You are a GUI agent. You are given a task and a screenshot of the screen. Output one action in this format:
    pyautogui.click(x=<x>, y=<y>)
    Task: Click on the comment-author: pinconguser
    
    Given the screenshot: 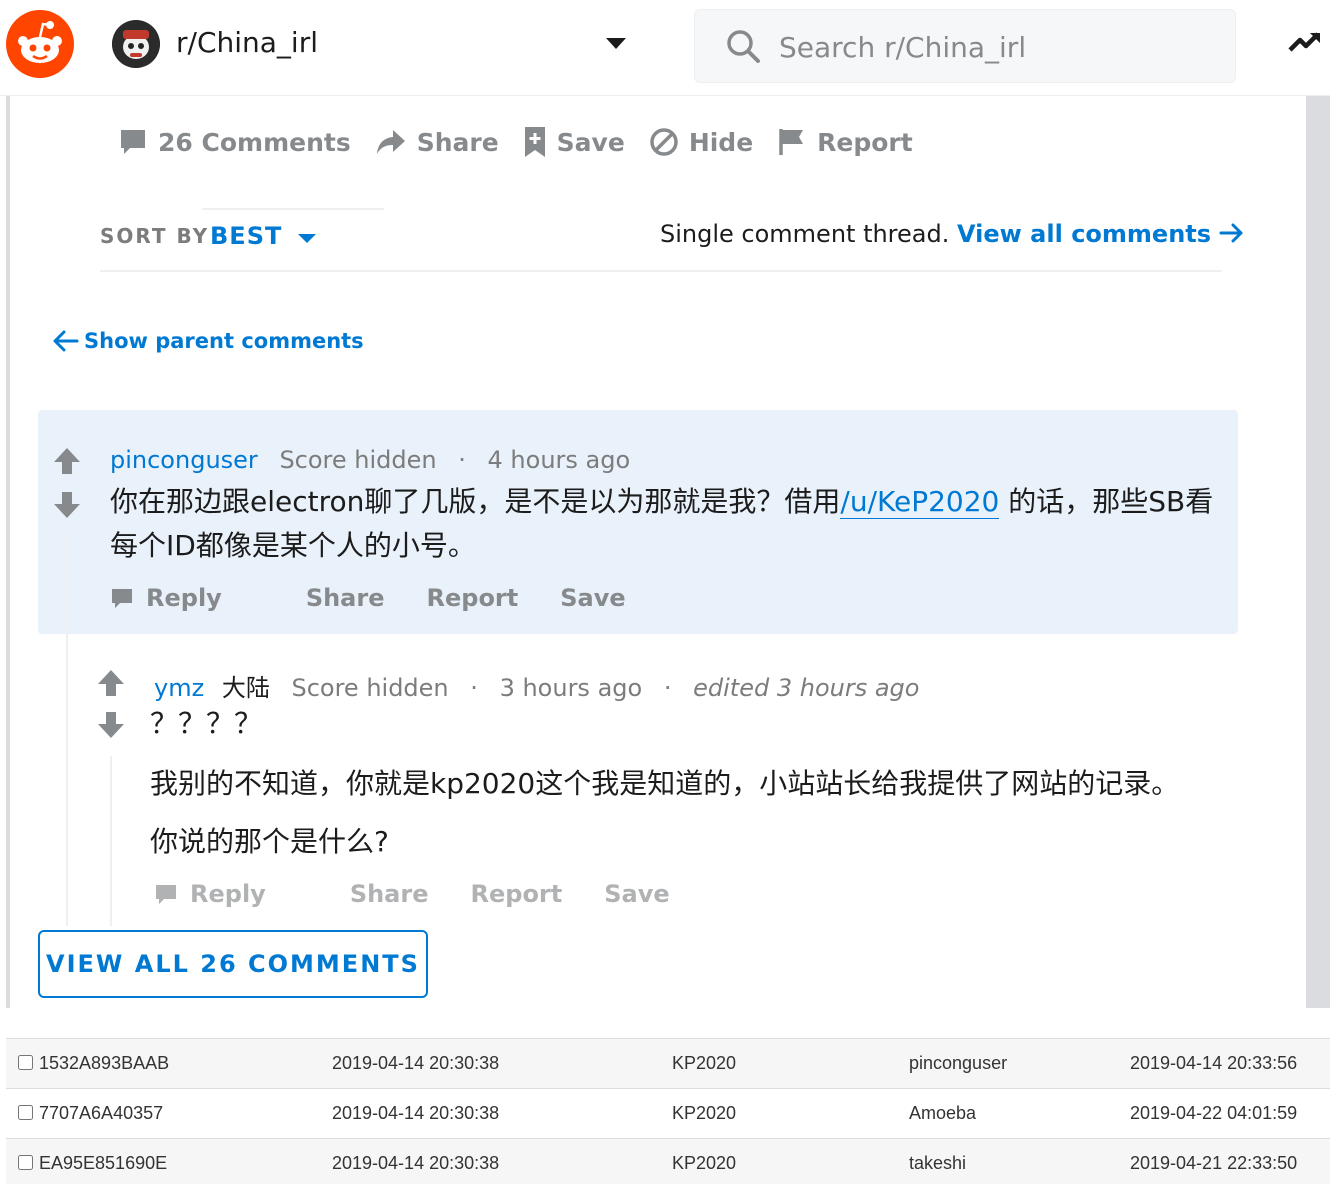 What is the action you would take?
    pyautogui.click(x=184, y=460)
    